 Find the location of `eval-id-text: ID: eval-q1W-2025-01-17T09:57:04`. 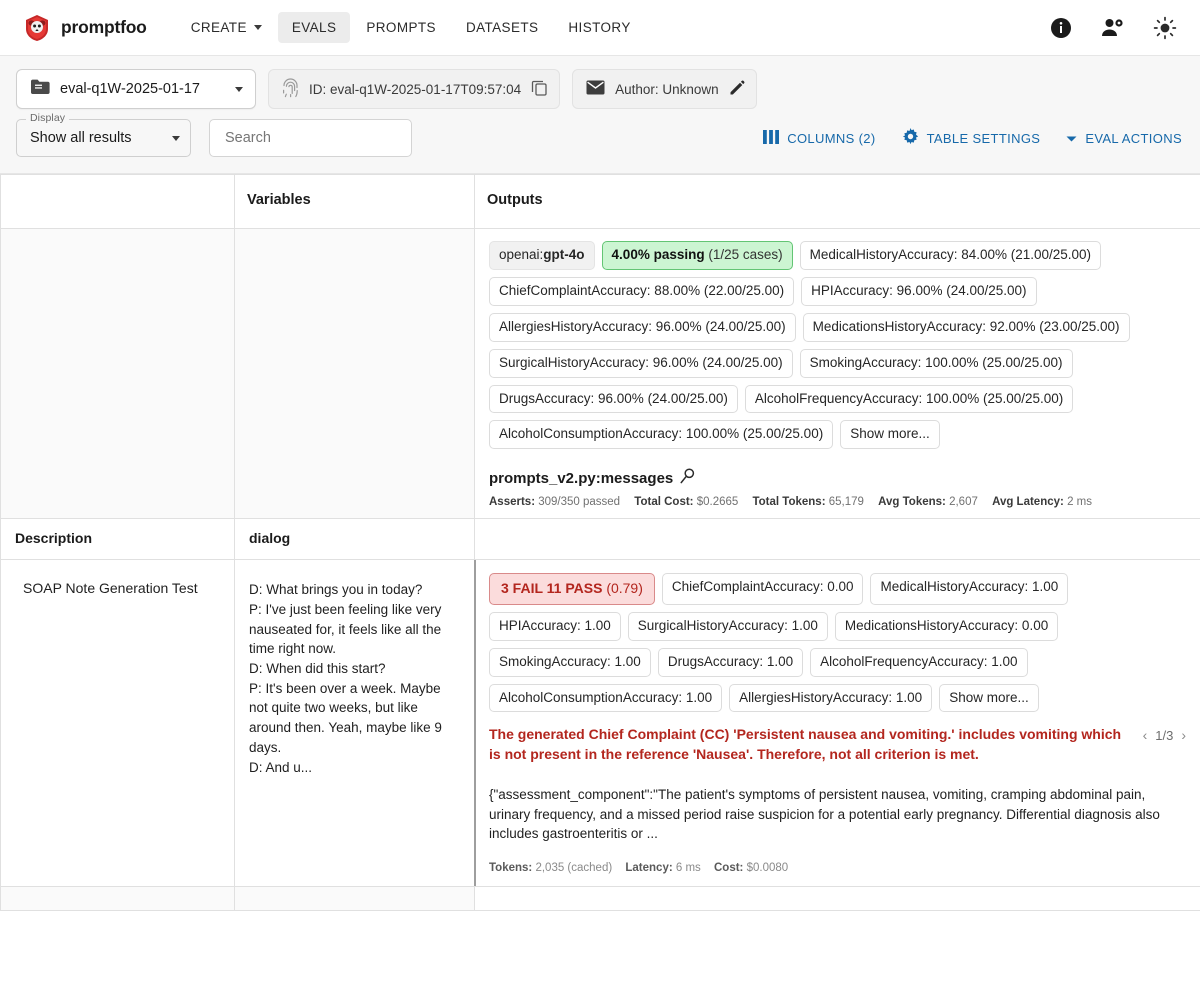

eval-id-text: ID: eval-q1W-2025-01-17T09:57:04 is located at coordinates (415, 89).